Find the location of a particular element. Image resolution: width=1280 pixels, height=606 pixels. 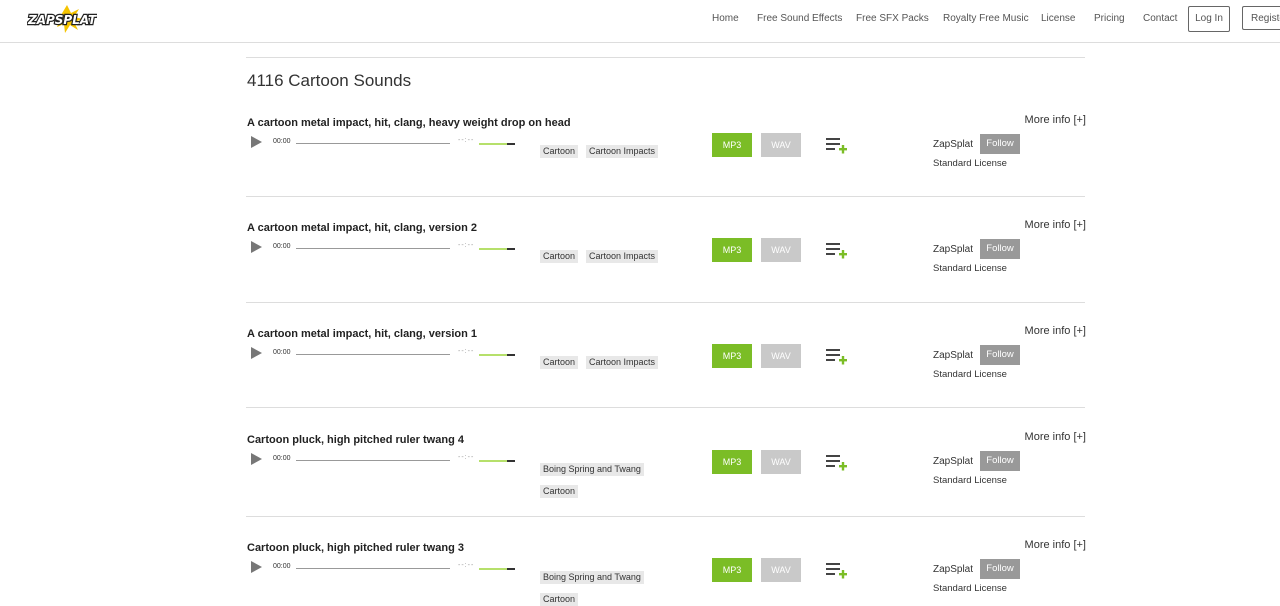

register-button: Registe is located at coordinates (1261, 18).